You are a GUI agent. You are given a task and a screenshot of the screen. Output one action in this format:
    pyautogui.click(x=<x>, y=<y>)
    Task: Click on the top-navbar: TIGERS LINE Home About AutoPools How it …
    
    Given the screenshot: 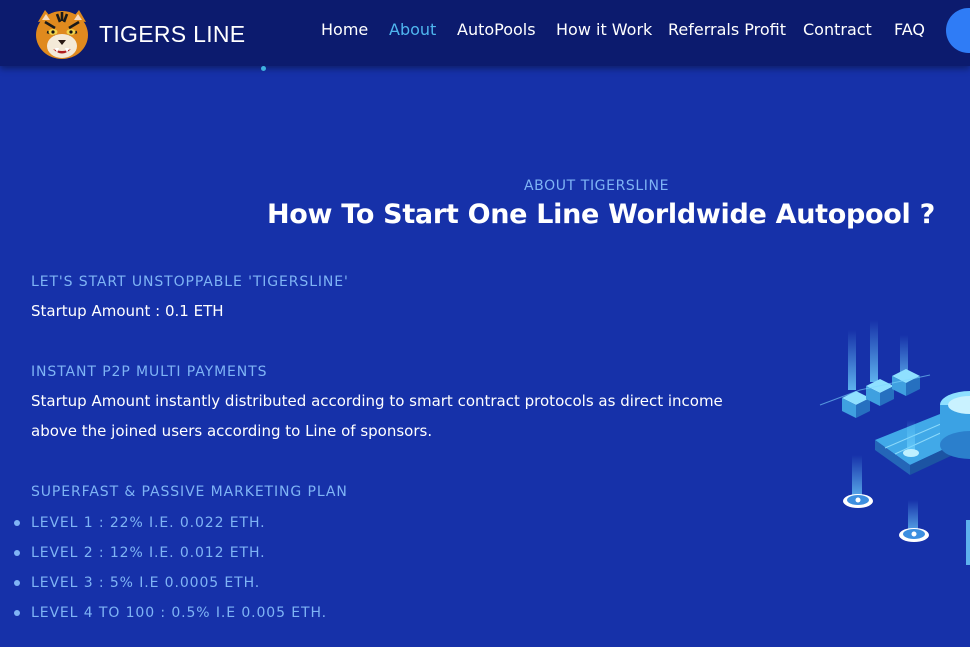 What is the action you would take?
    pyautogui.click(x=485, y=33)
    